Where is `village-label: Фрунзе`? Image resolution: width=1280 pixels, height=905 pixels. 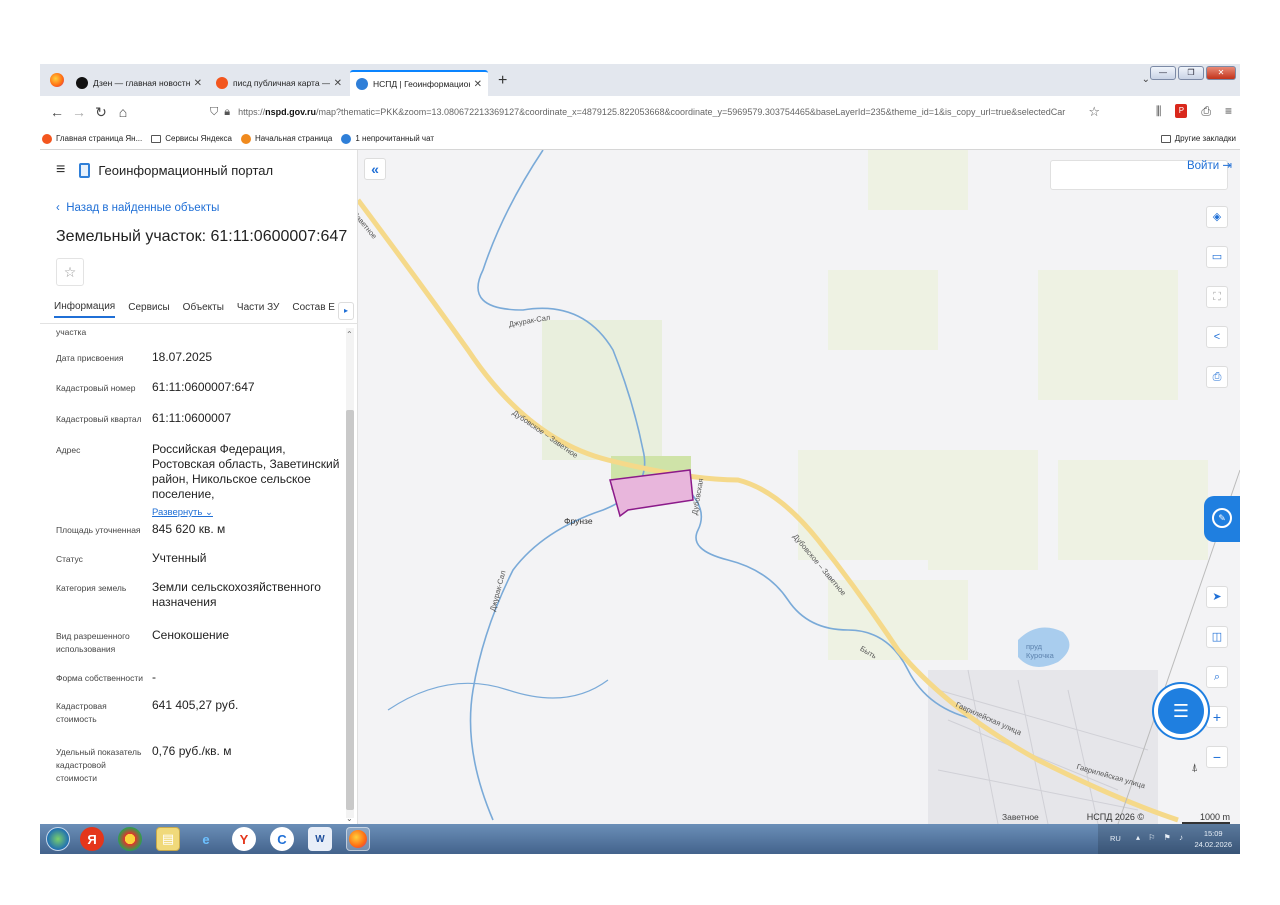 village-label: Фрунзе is located at coordinates (578, 521).